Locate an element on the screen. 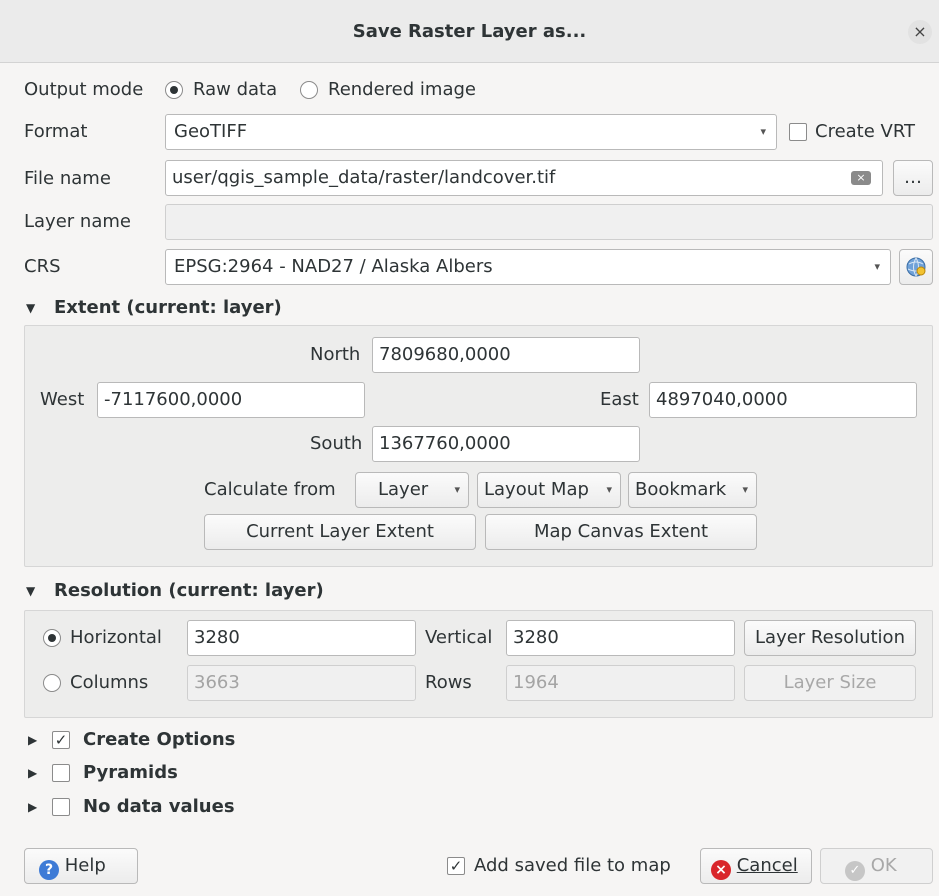 This screenshot has height=896, width=939. vertical-value: 3280 is located at coordinates (536, 637).